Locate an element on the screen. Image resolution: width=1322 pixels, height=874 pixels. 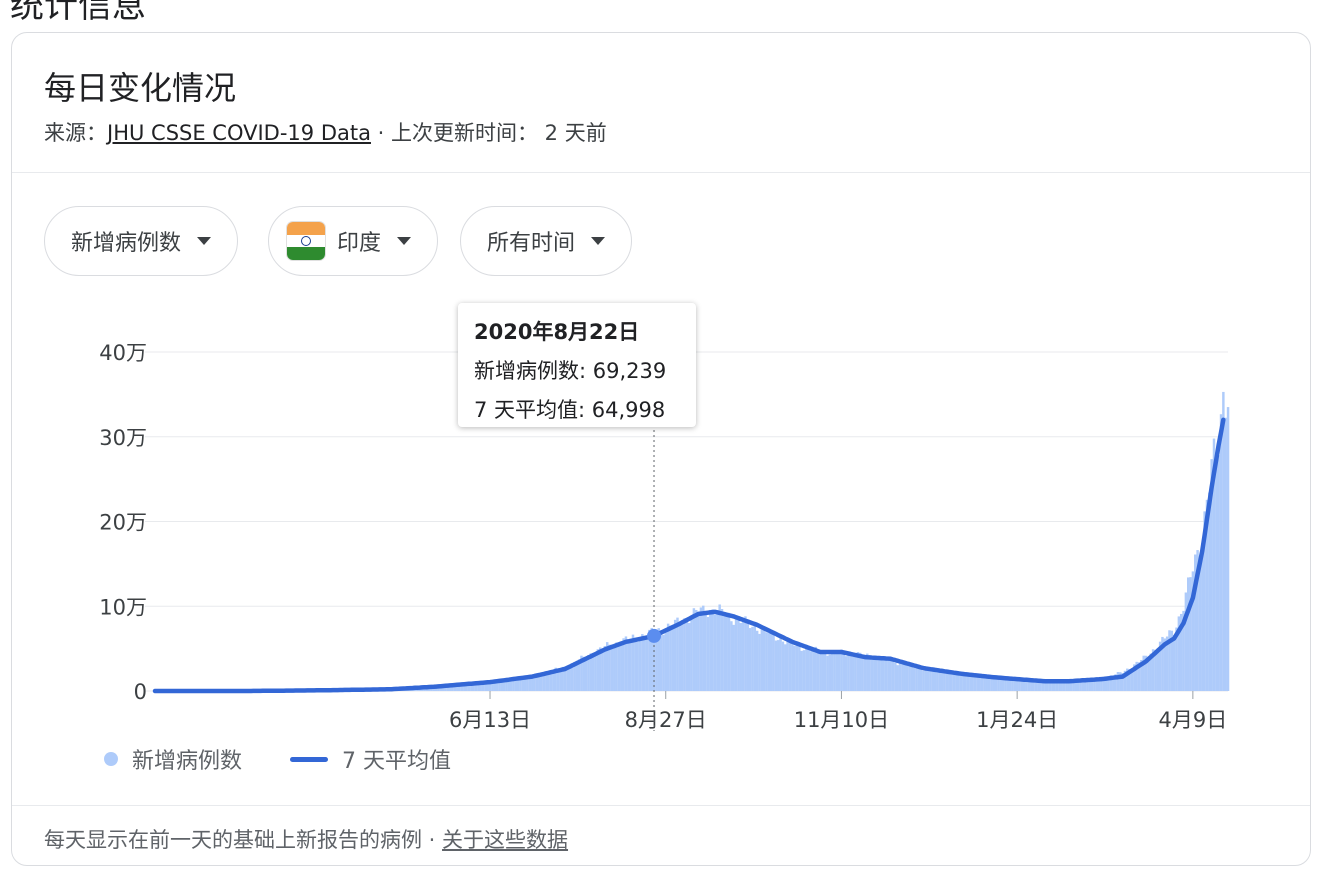
about-data-link: 关于这些数据 is located at coordinates (505, 840).